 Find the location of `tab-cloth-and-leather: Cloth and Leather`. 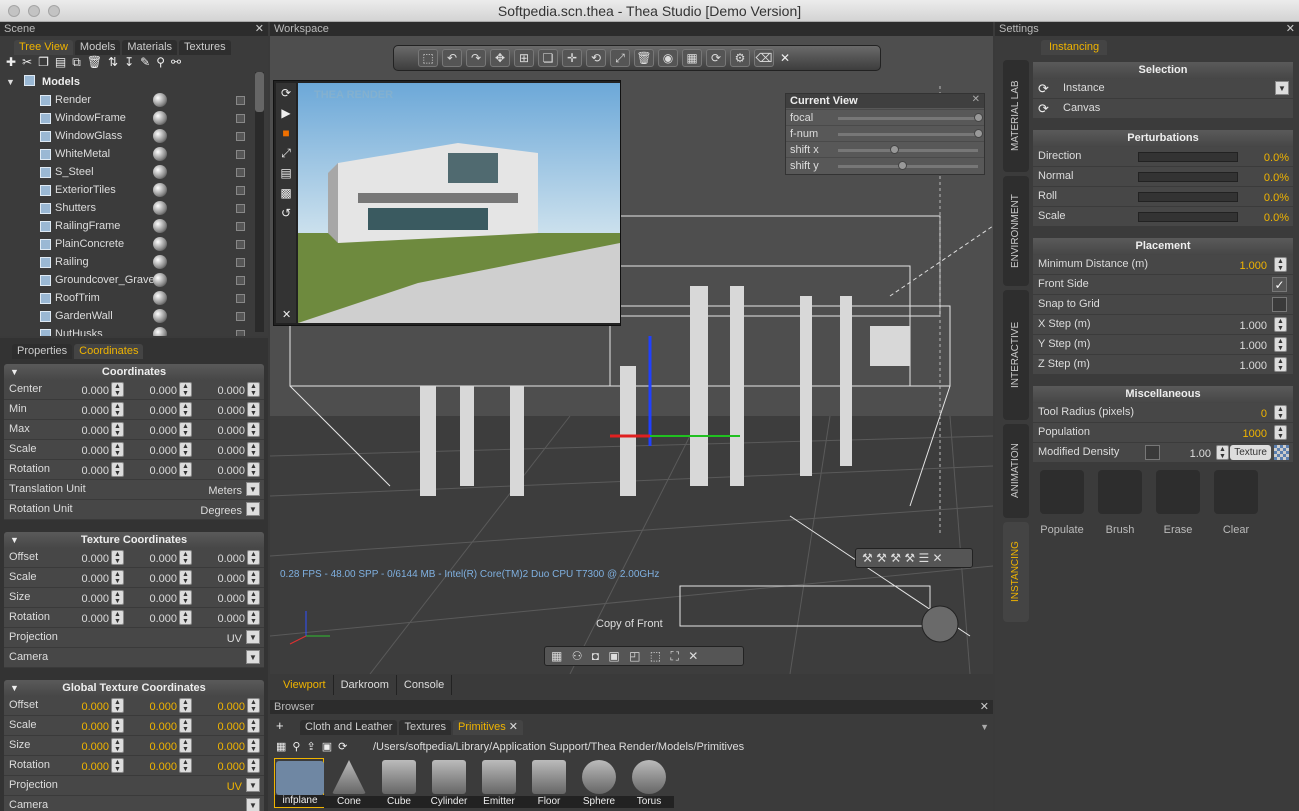

tab-cloth-and-leather: Cloth and Leather is located at coordinates (349, 727).